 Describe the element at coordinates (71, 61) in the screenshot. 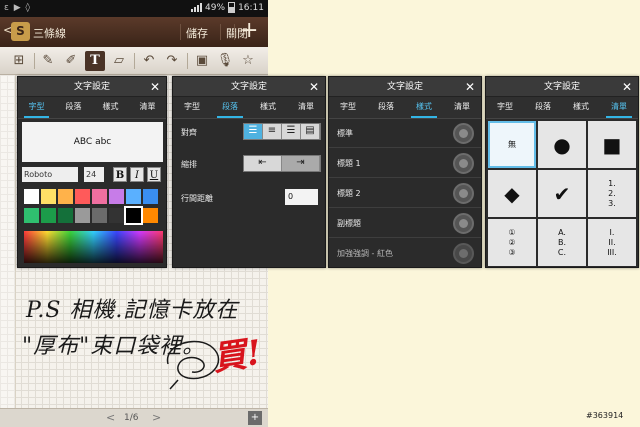

I see `brush-icon: ✐` at that location.